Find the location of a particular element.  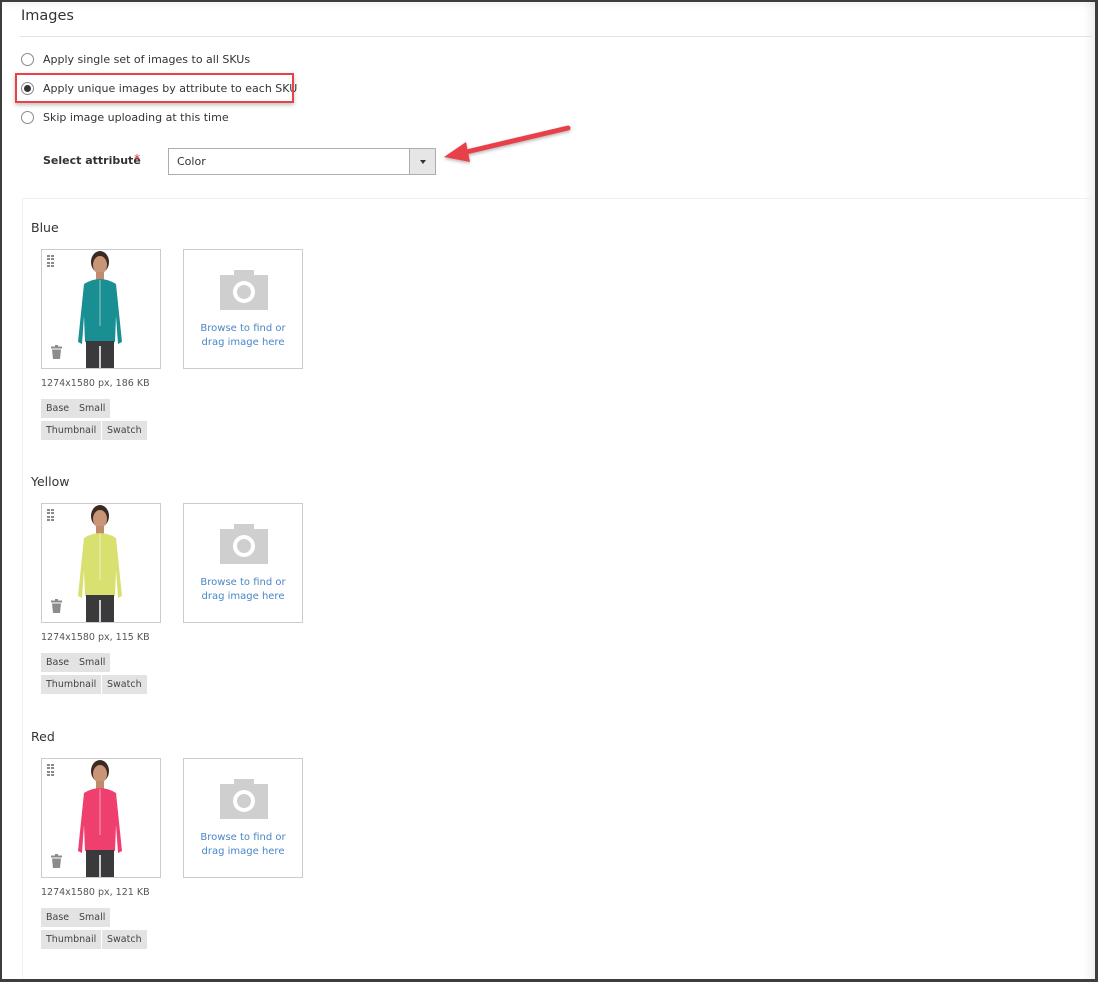

attribute-select-value: Color is located at coordinates (191, 161).